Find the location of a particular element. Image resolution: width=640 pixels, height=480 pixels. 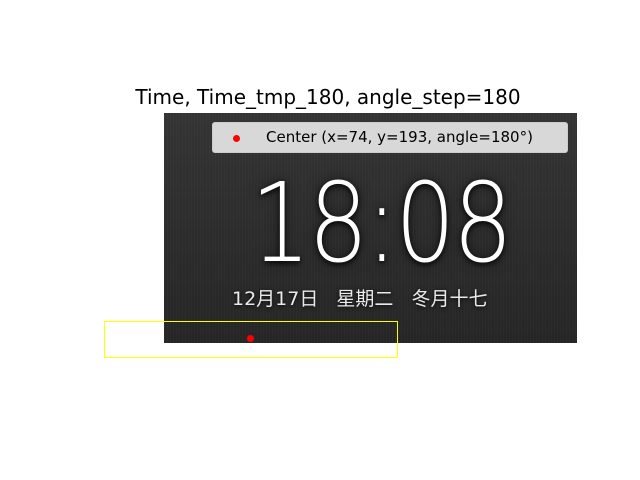

date-weekday: 星期二 is located at coordinates (365, 299).